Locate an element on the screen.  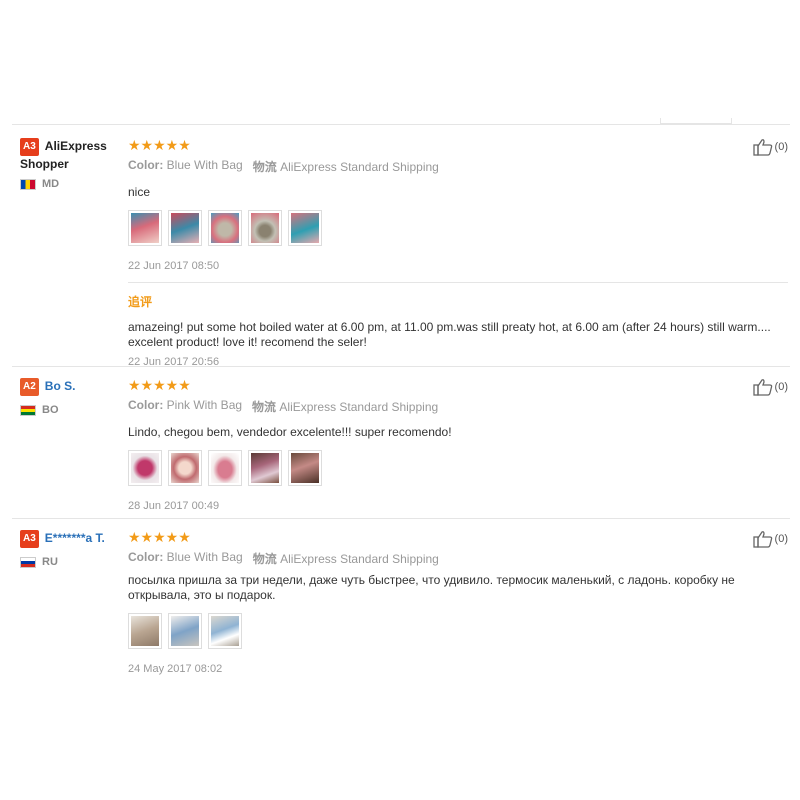
level-badge: A2 is located at coordinates (29, 387).